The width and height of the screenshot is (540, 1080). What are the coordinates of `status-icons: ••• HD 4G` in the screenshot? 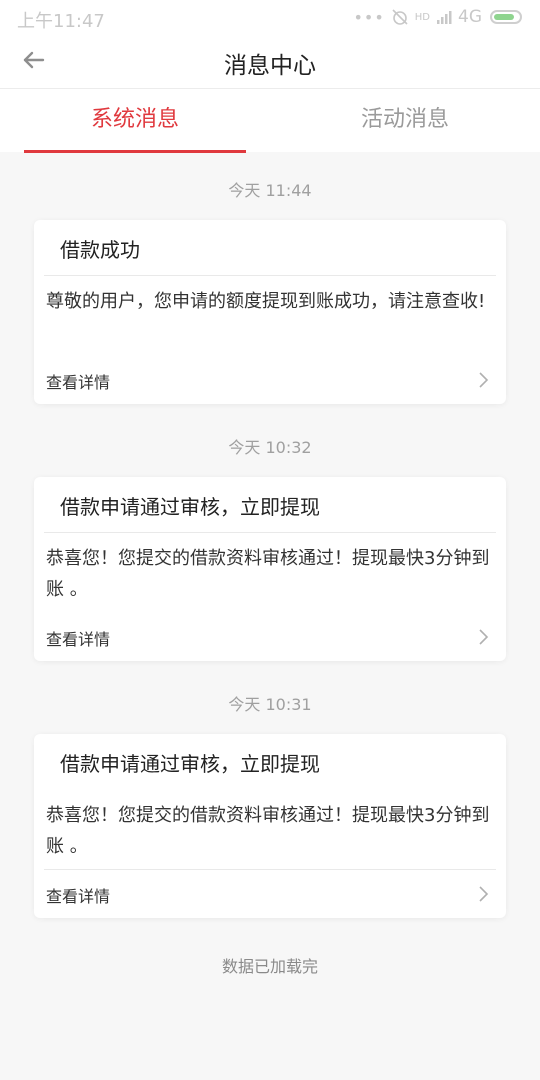 It's located at (437, 17).